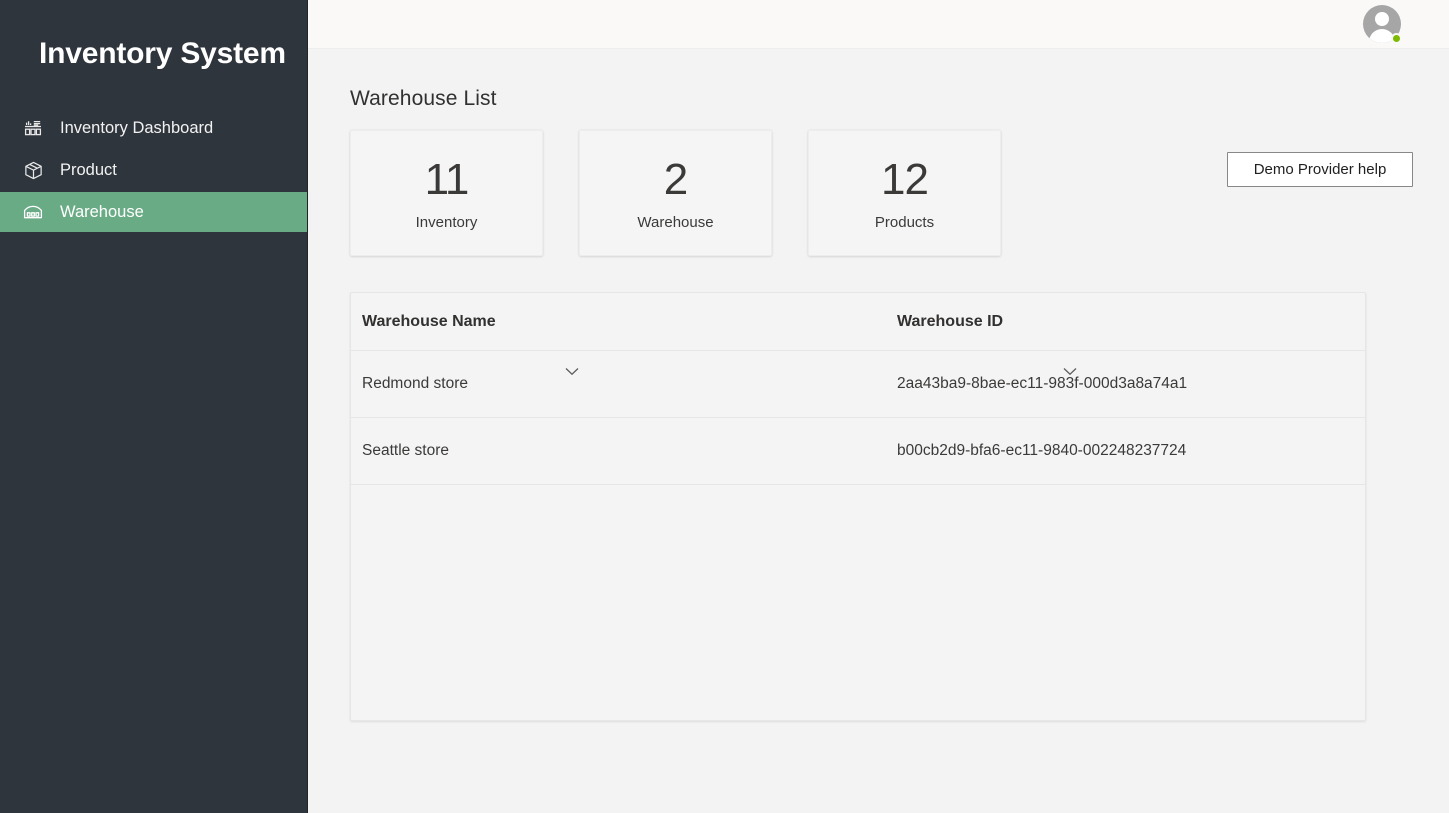 The width and height of the screenshot is (1449, 813). I want to click on sidebar-nav: Inventory Dashboard Product Warehouse, so click(153, 170).